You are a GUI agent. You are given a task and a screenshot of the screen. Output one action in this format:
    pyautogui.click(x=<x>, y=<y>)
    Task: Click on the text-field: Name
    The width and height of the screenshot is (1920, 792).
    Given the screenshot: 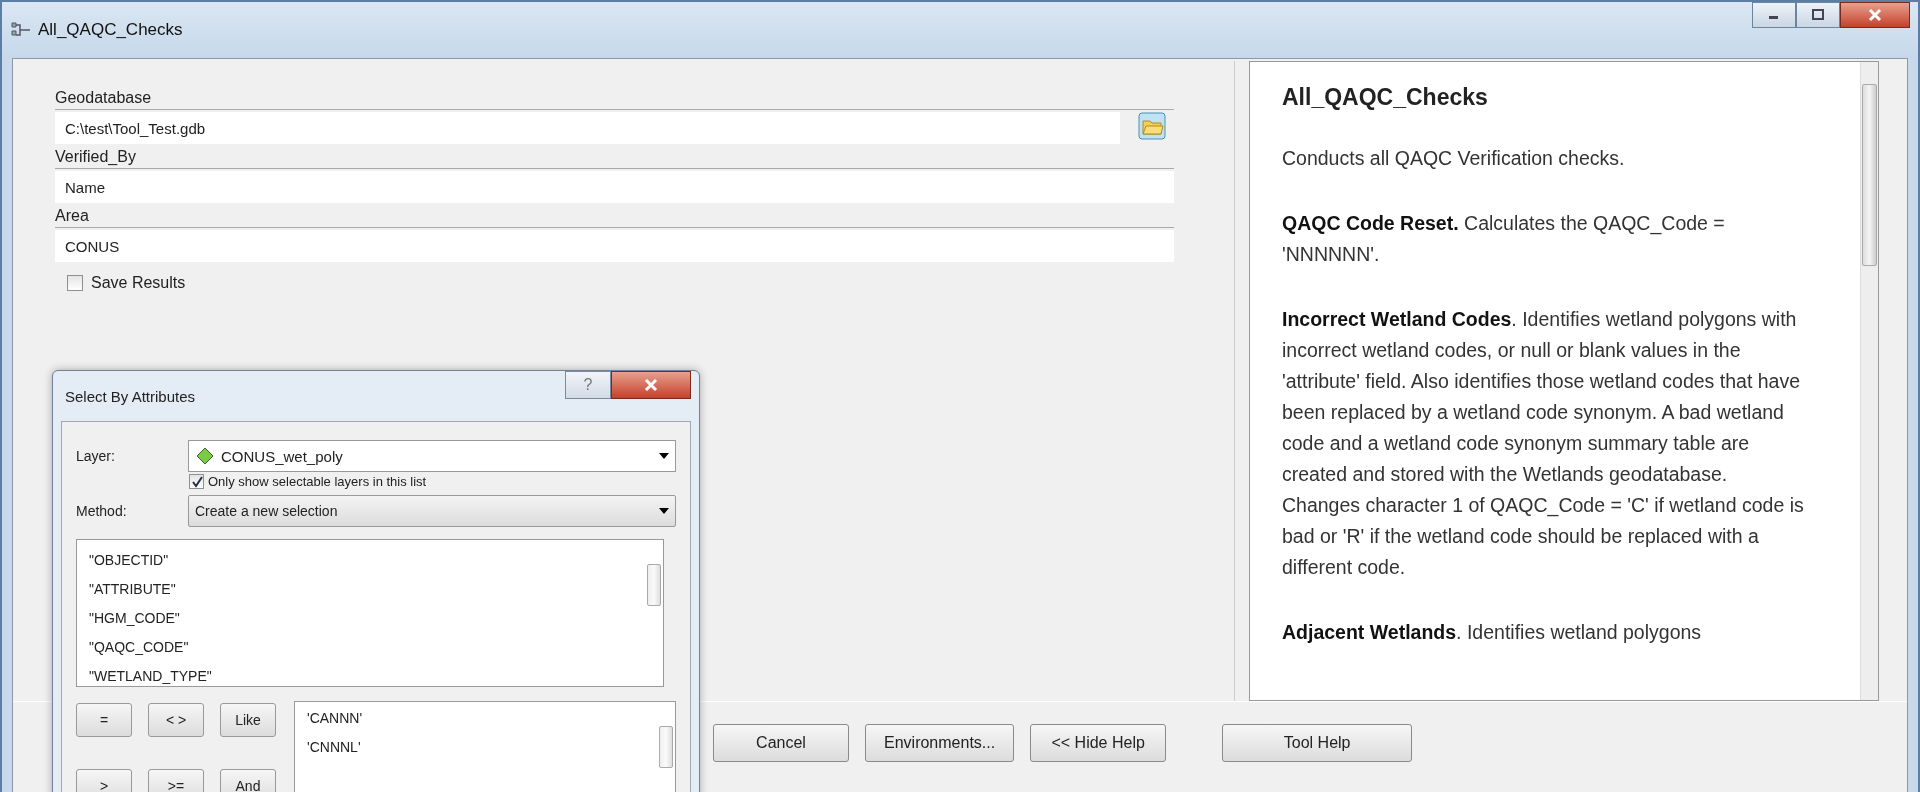 What is the action you would take?
    pyautogui.click(x=614, y=187)
    